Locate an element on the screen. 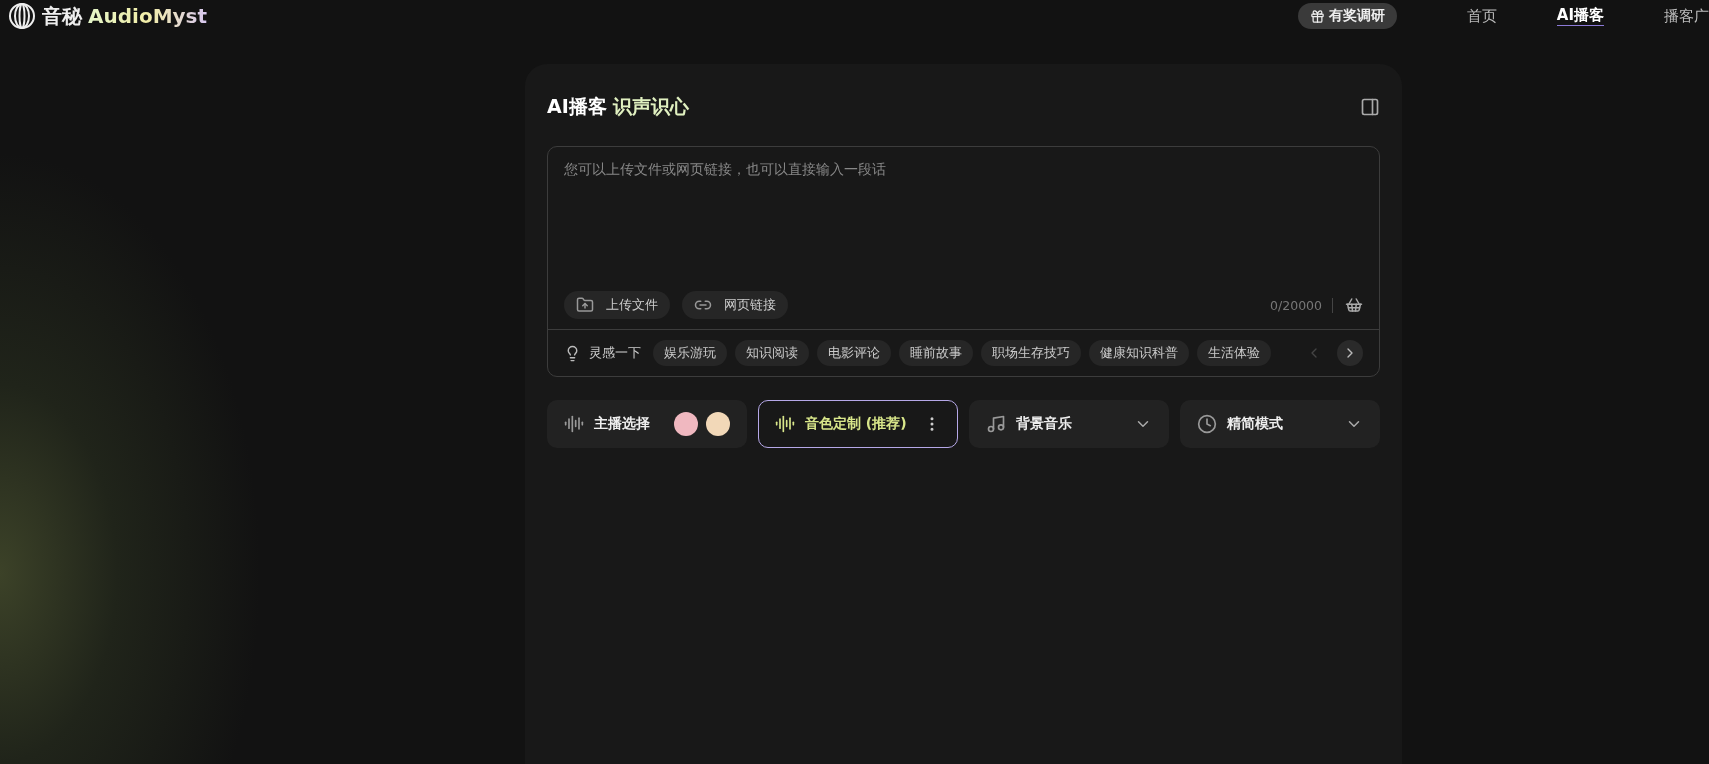 The image size is (1709, 764). music-icon is located at coordinates (996, 424).